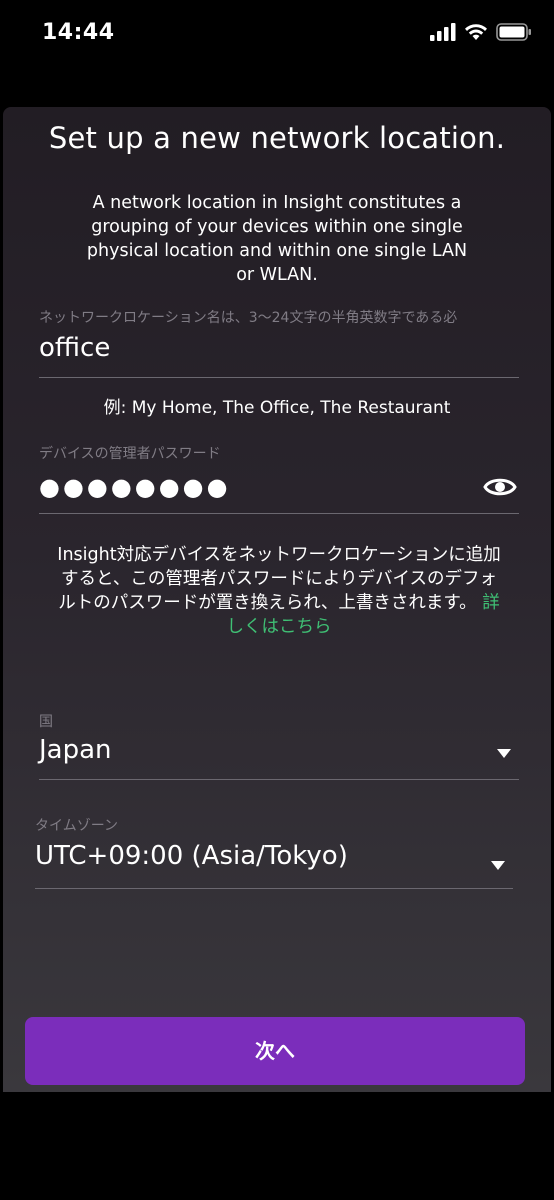 The image size is (554, 1200). Describe the element at coordinates (191, 856) in the screenshot. I see `timezone-value: UTC+09:00 (Asia/Tokyo)` at that location.